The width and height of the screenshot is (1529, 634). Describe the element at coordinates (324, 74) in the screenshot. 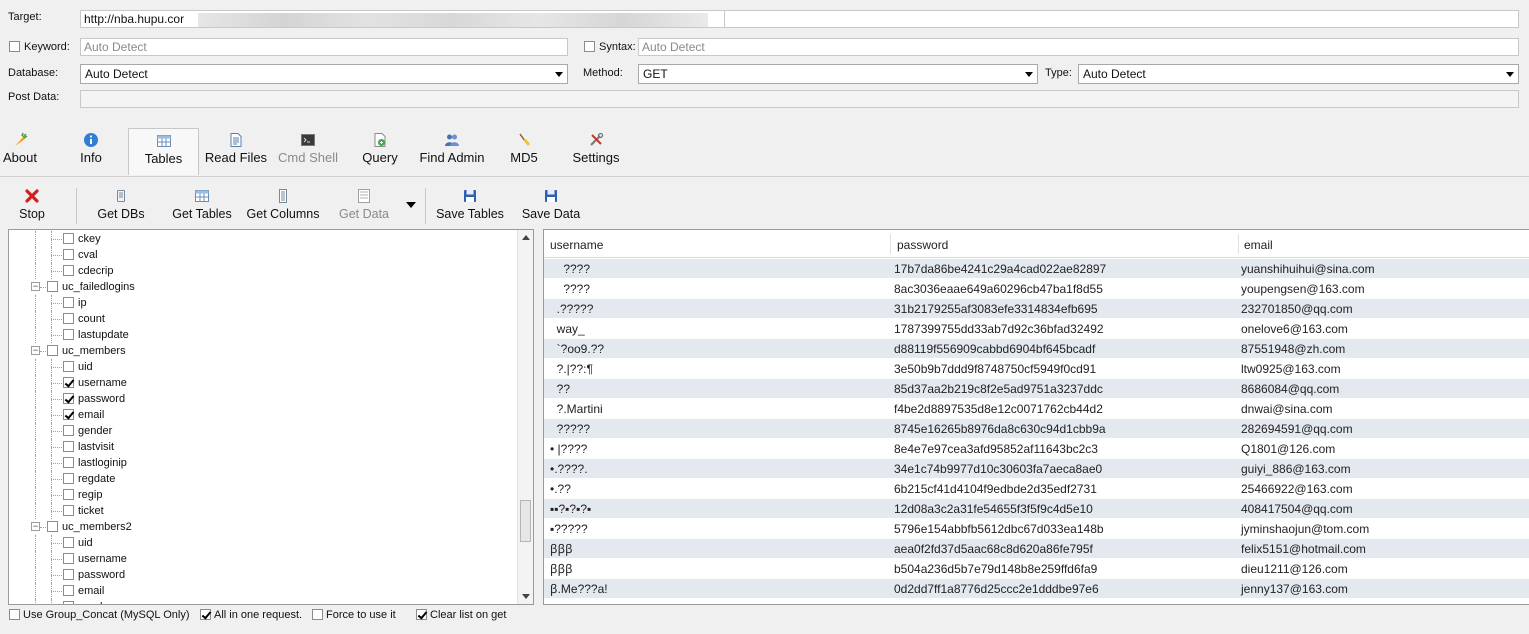

I see `database-select: Auto Detect` at that location.